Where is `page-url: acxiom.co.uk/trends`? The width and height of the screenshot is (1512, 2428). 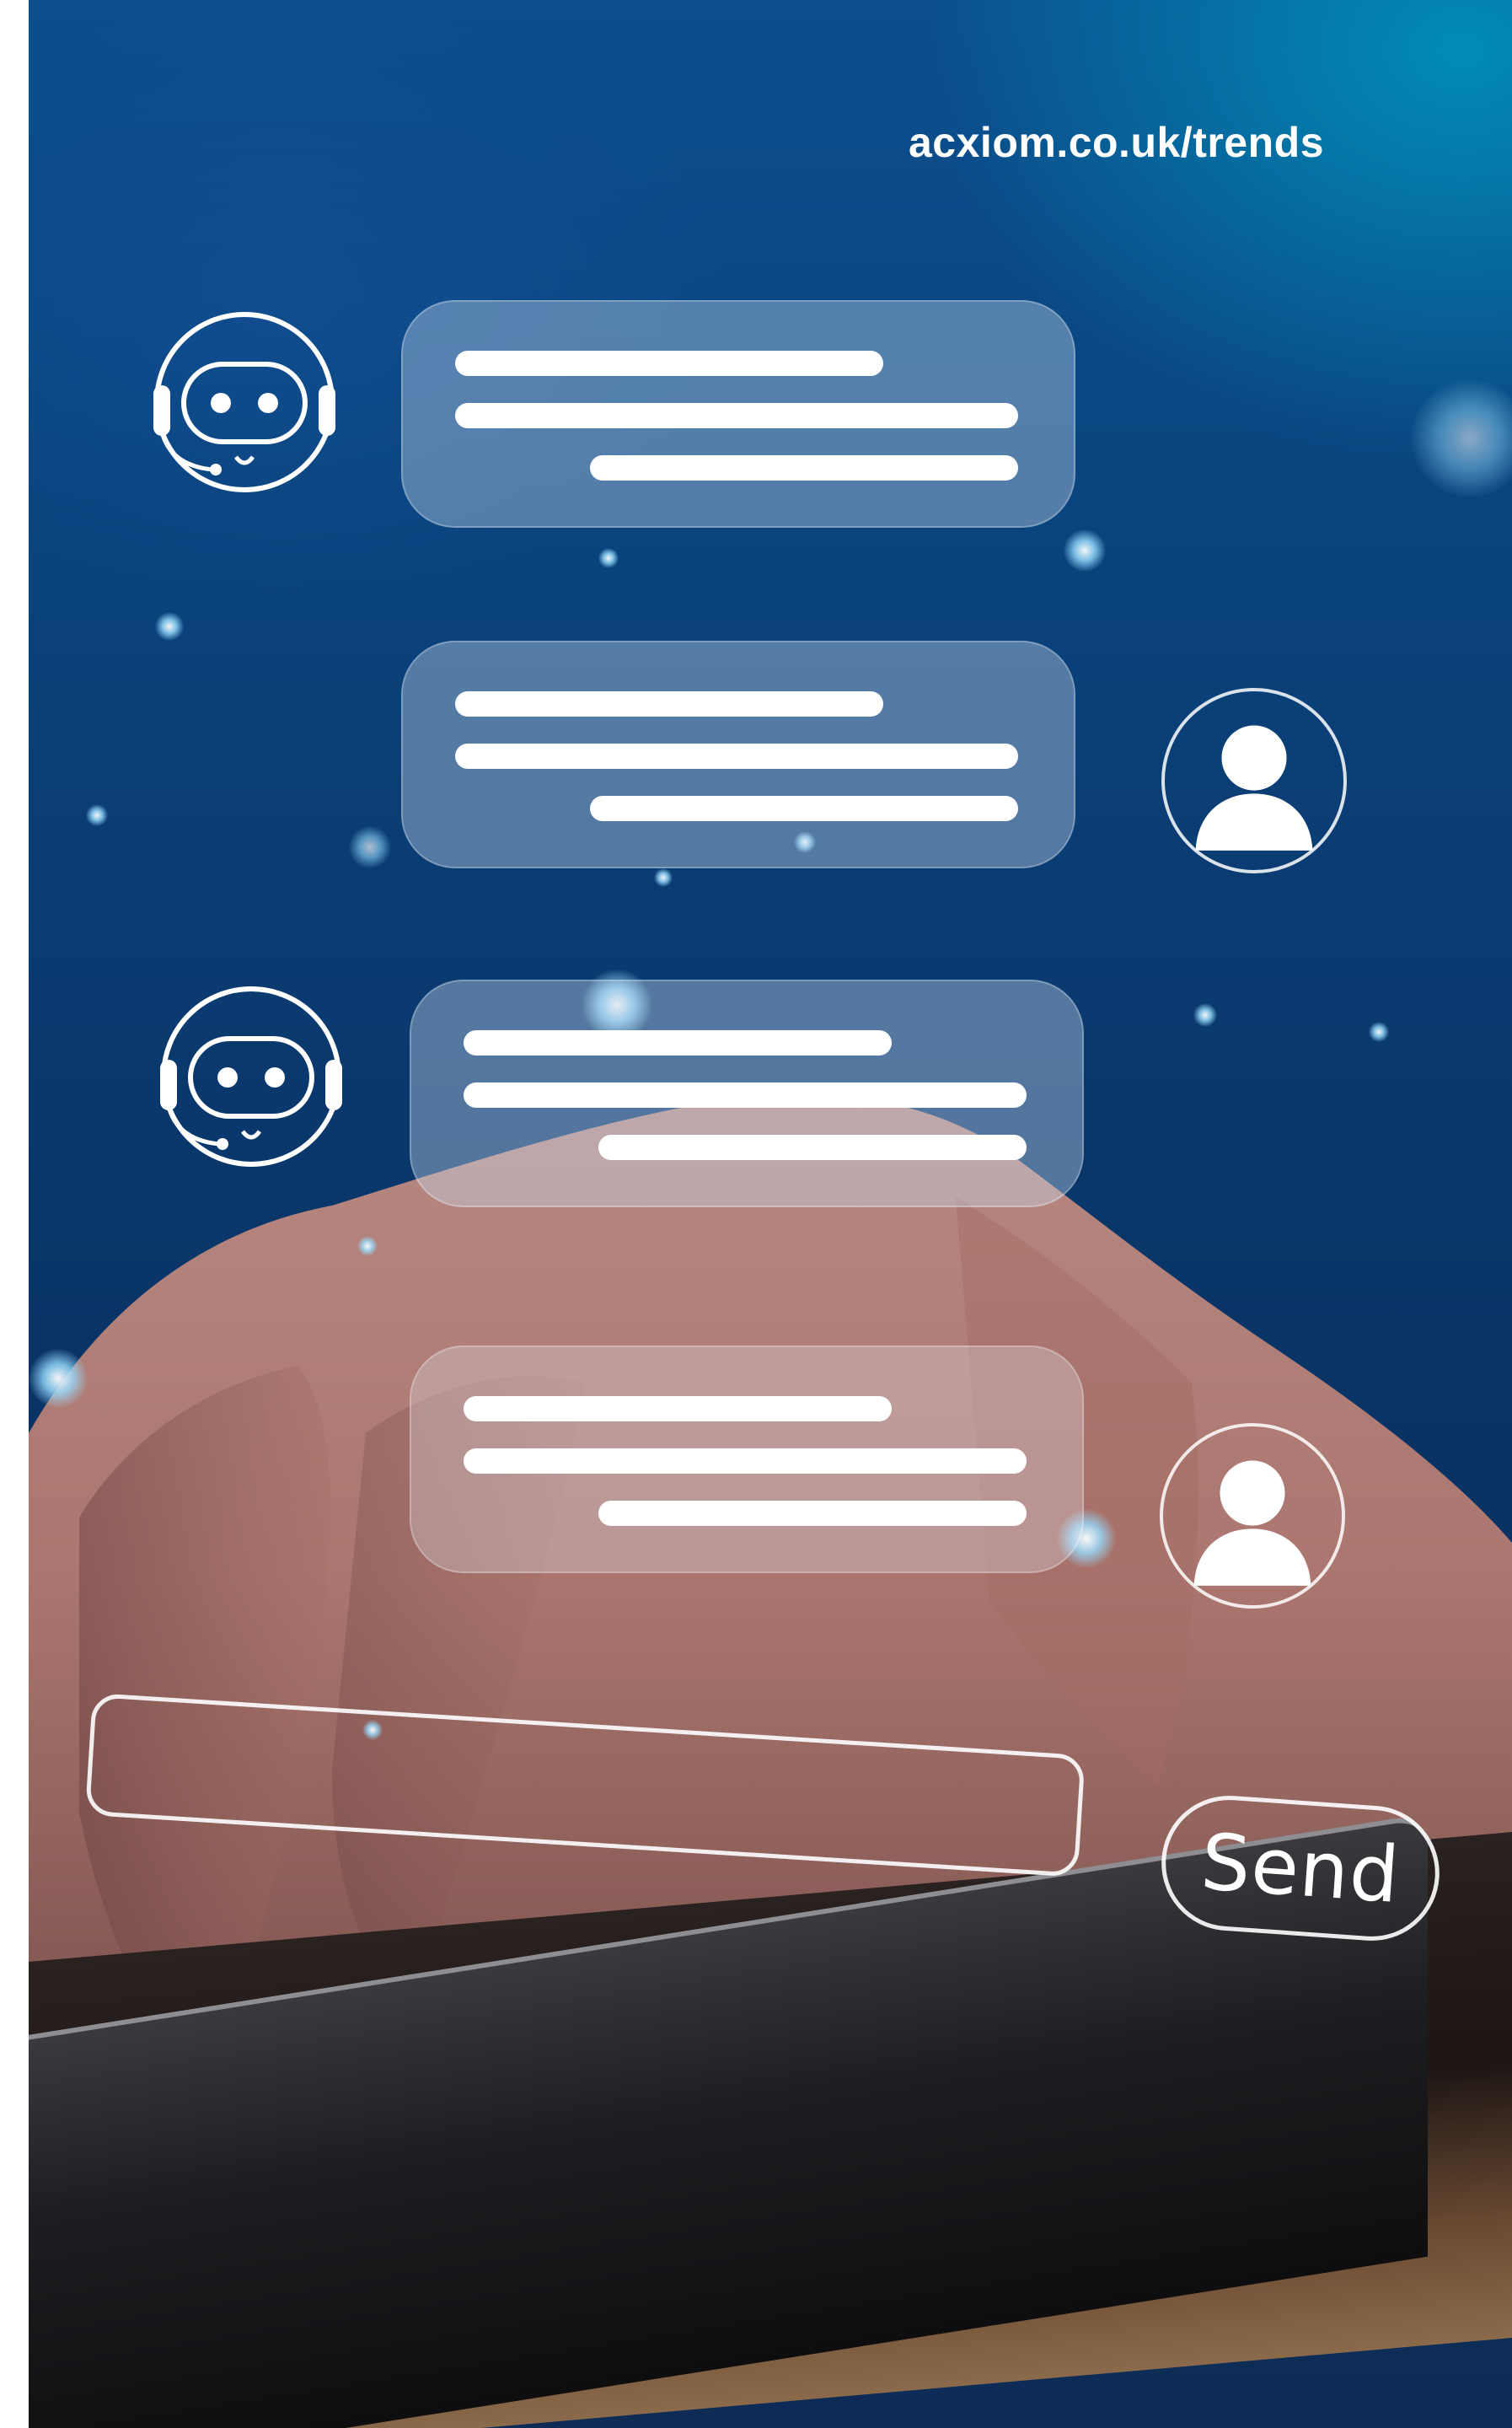 page-url: acxiom.co.uk/trends is located at coordinates (1116, 142).